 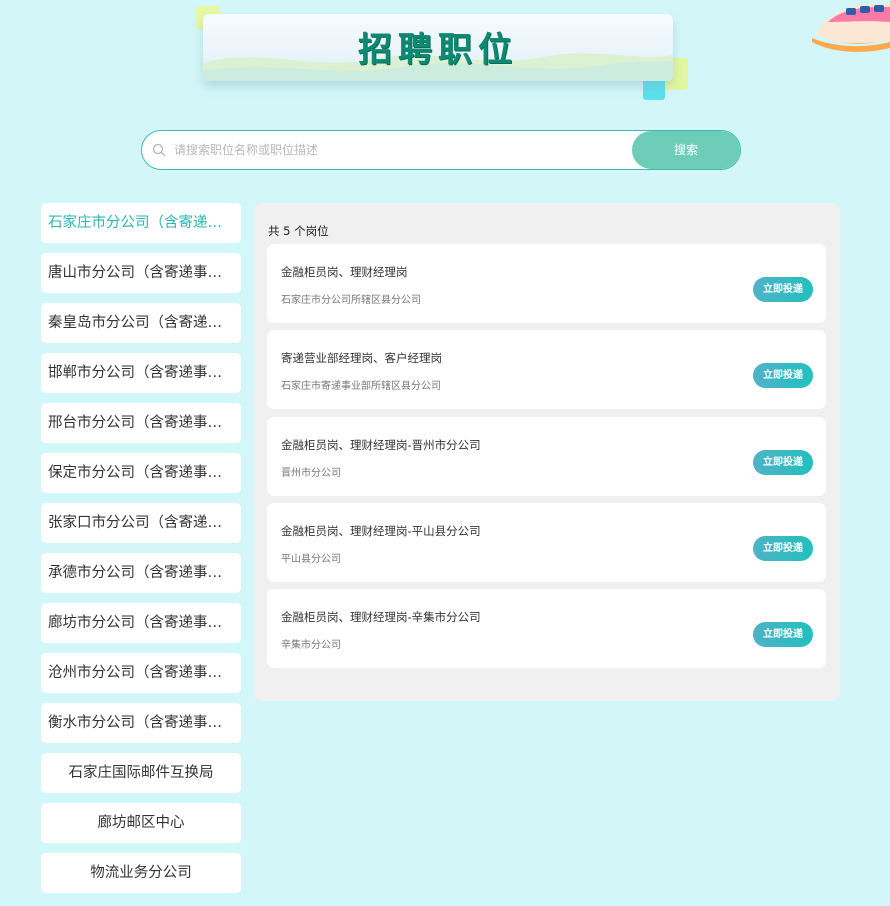 What do you see at coordinates (141, 273) in the screenshot?
I see `sidebar-item-tangshan: 唐山市分公司（含寄递事业部）` at bounding box center [141, 273].